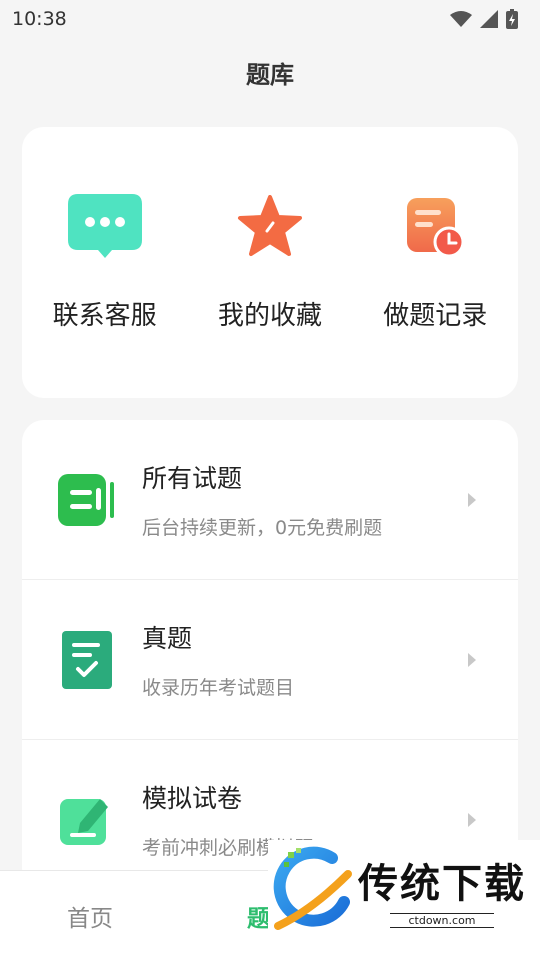  I want to click on tab-home: 首页, so click(90, 916).